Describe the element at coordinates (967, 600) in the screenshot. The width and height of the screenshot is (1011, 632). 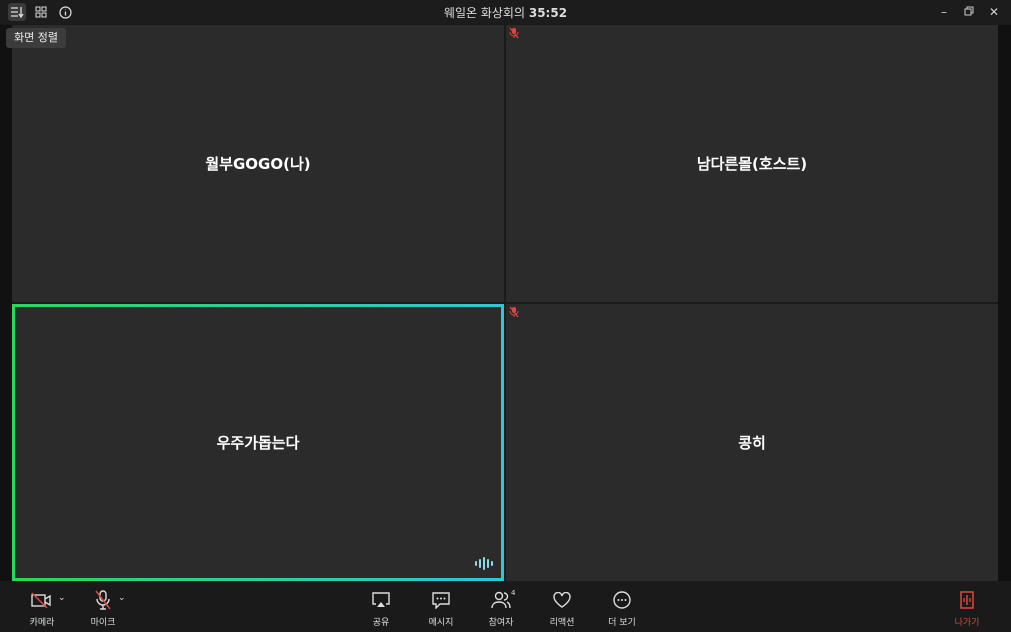
I see `exit-door-icon` at that location.